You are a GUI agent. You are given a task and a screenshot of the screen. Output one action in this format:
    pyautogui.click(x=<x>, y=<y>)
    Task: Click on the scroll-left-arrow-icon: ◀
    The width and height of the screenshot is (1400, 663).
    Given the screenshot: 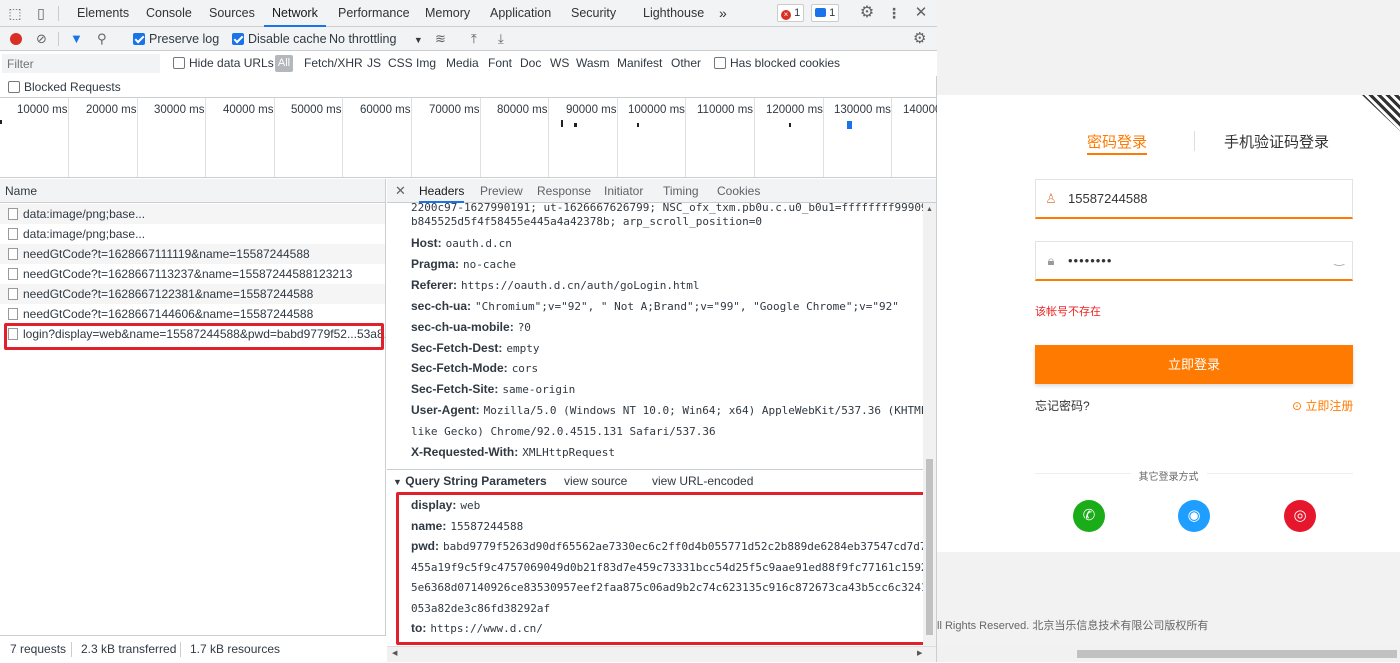 What is the action you would take?
    pyautogui.click(x=394, y=653)
    